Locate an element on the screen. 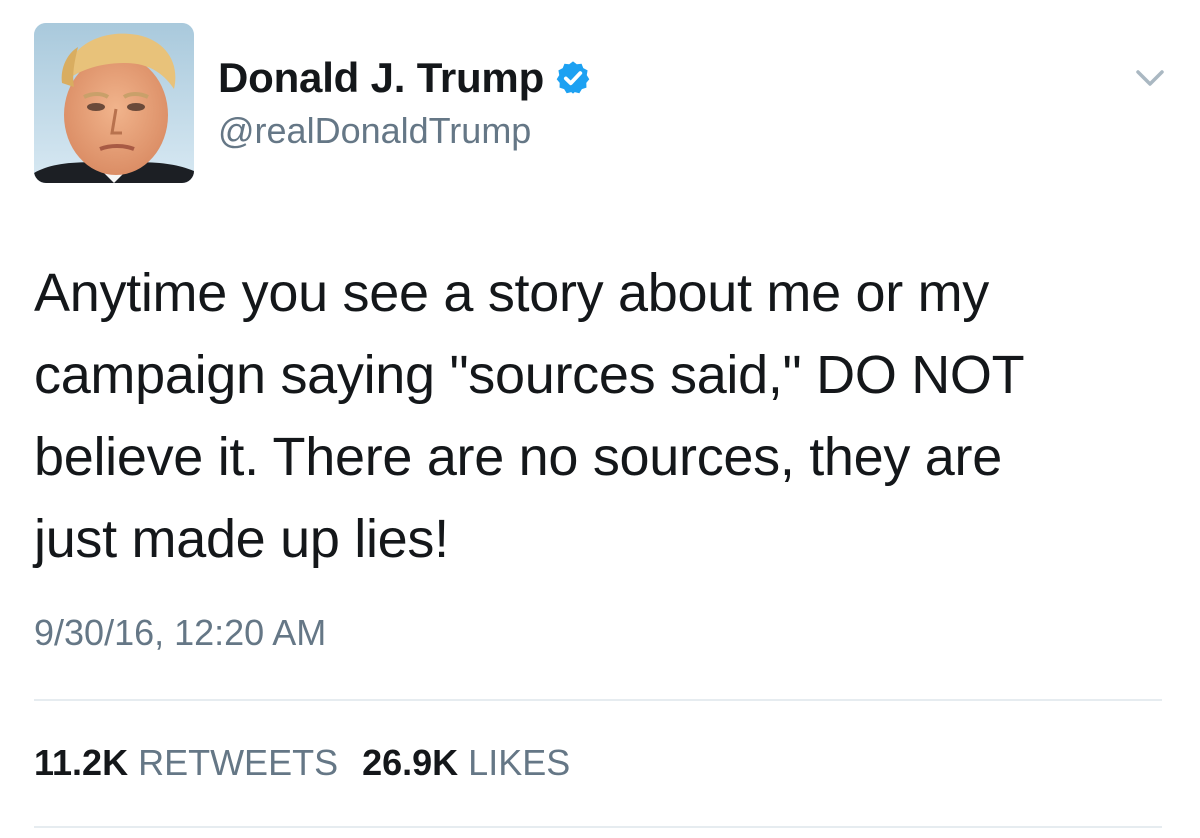 The width and height of the screenshot is (1200, 838). profile-photo-icon is located at coordinates (114, 103).